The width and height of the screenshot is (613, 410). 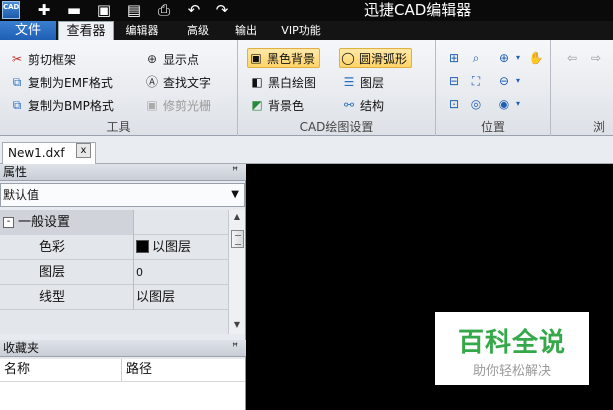 What do you see at coordinates (572, 58) in the screenshot?
I see `back-arrow-icon: ⇦` at bounding box center [572, 58].